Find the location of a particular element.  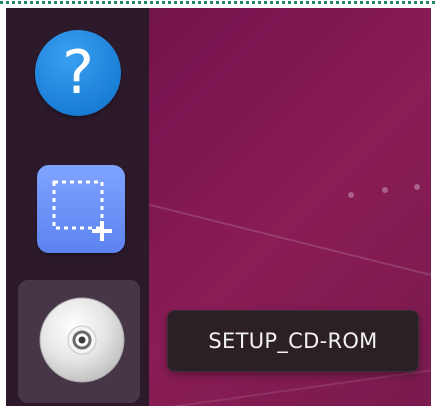

help-glyph: ? is located at coordinates (78, 73).